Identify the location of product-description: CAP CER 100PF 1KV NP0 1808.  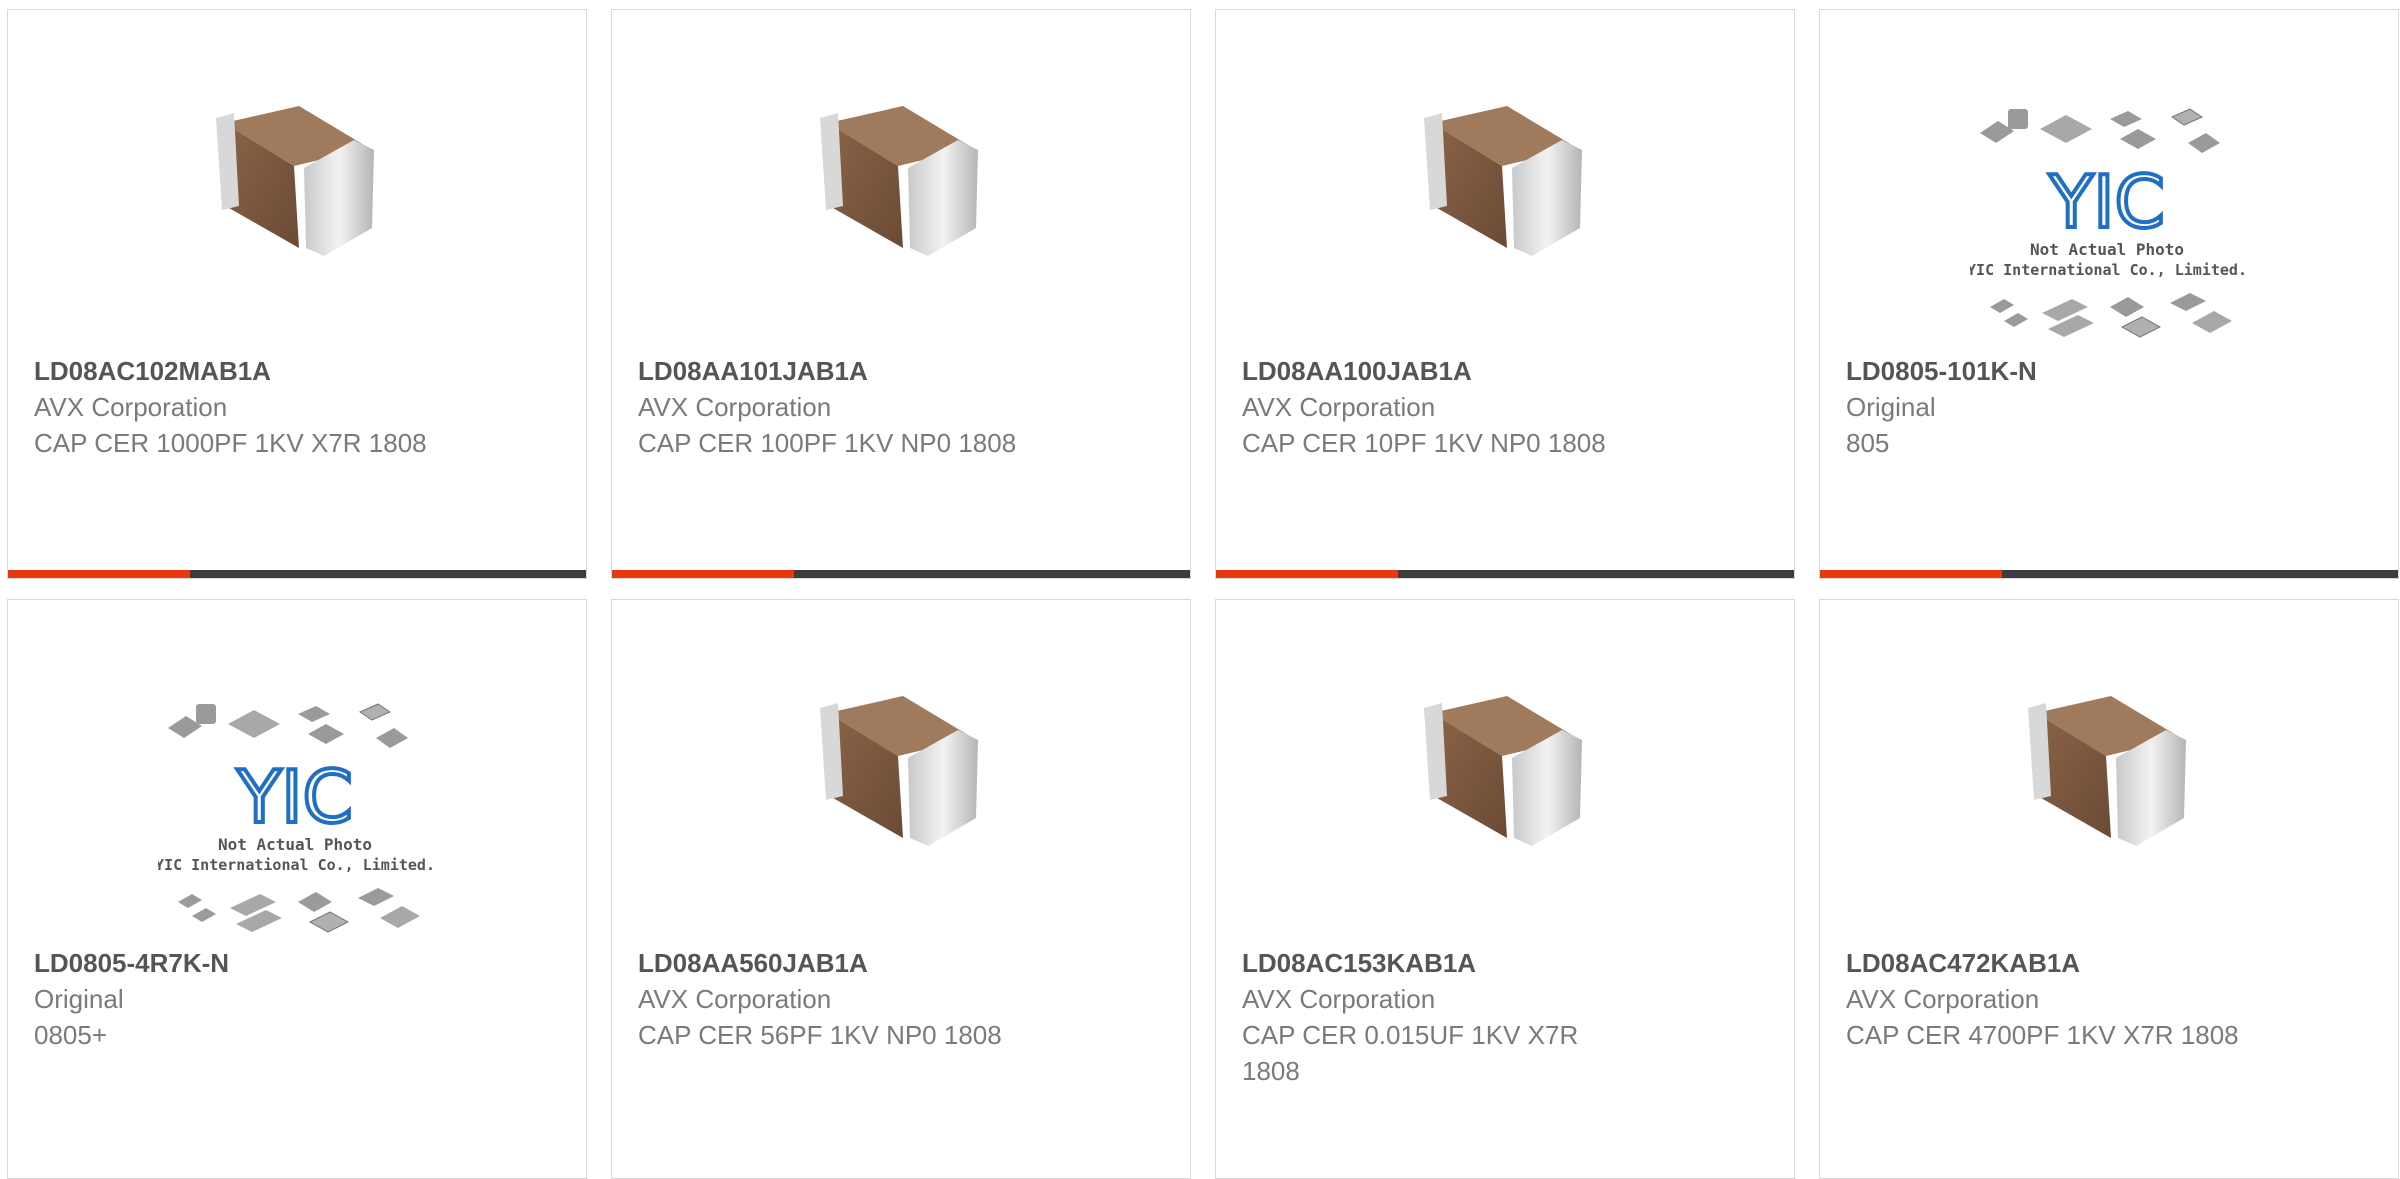
(827, 443).